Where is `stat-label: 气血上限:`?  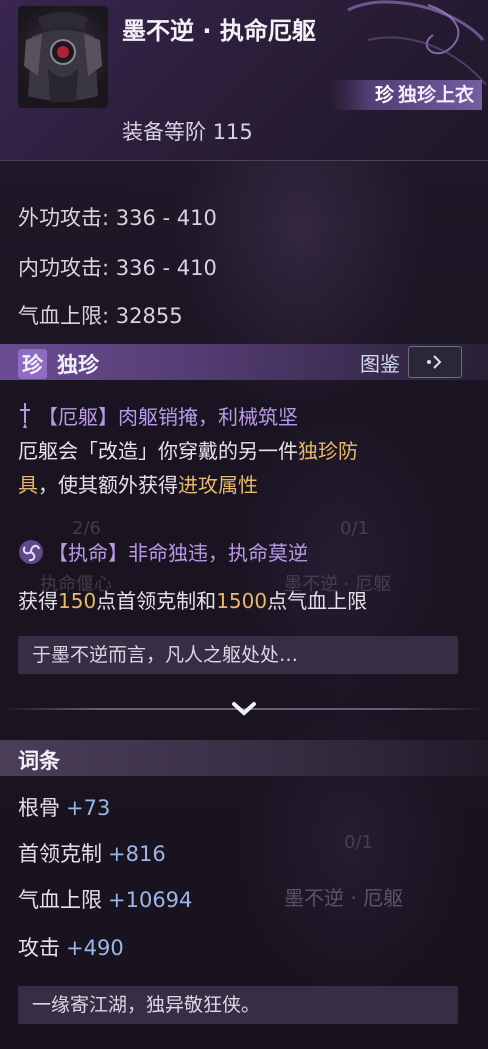 stat-label: 气血上限: is located at coordinates (67, 316).